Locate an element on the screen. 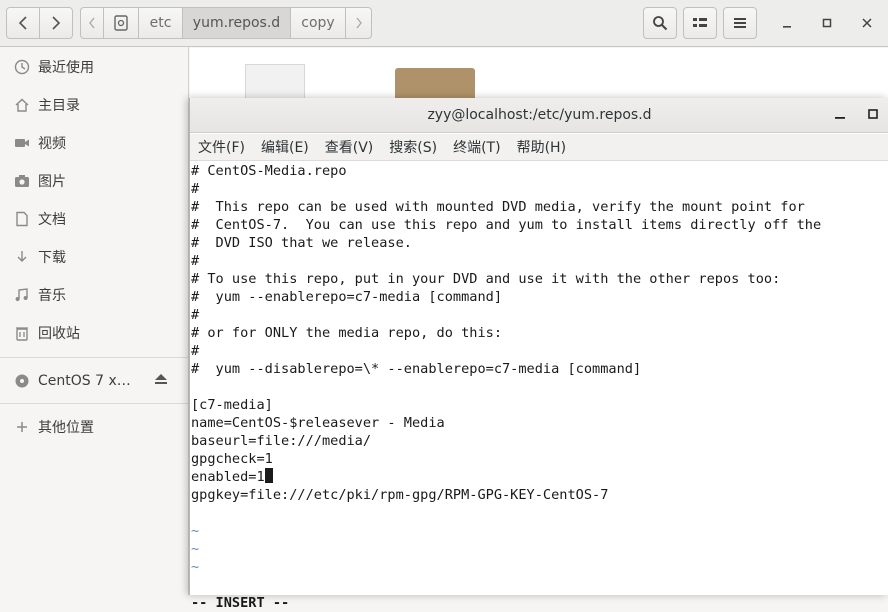 The height and width of the screenshot is (612, 888). minimize-button is located at coordinates (787, 23).